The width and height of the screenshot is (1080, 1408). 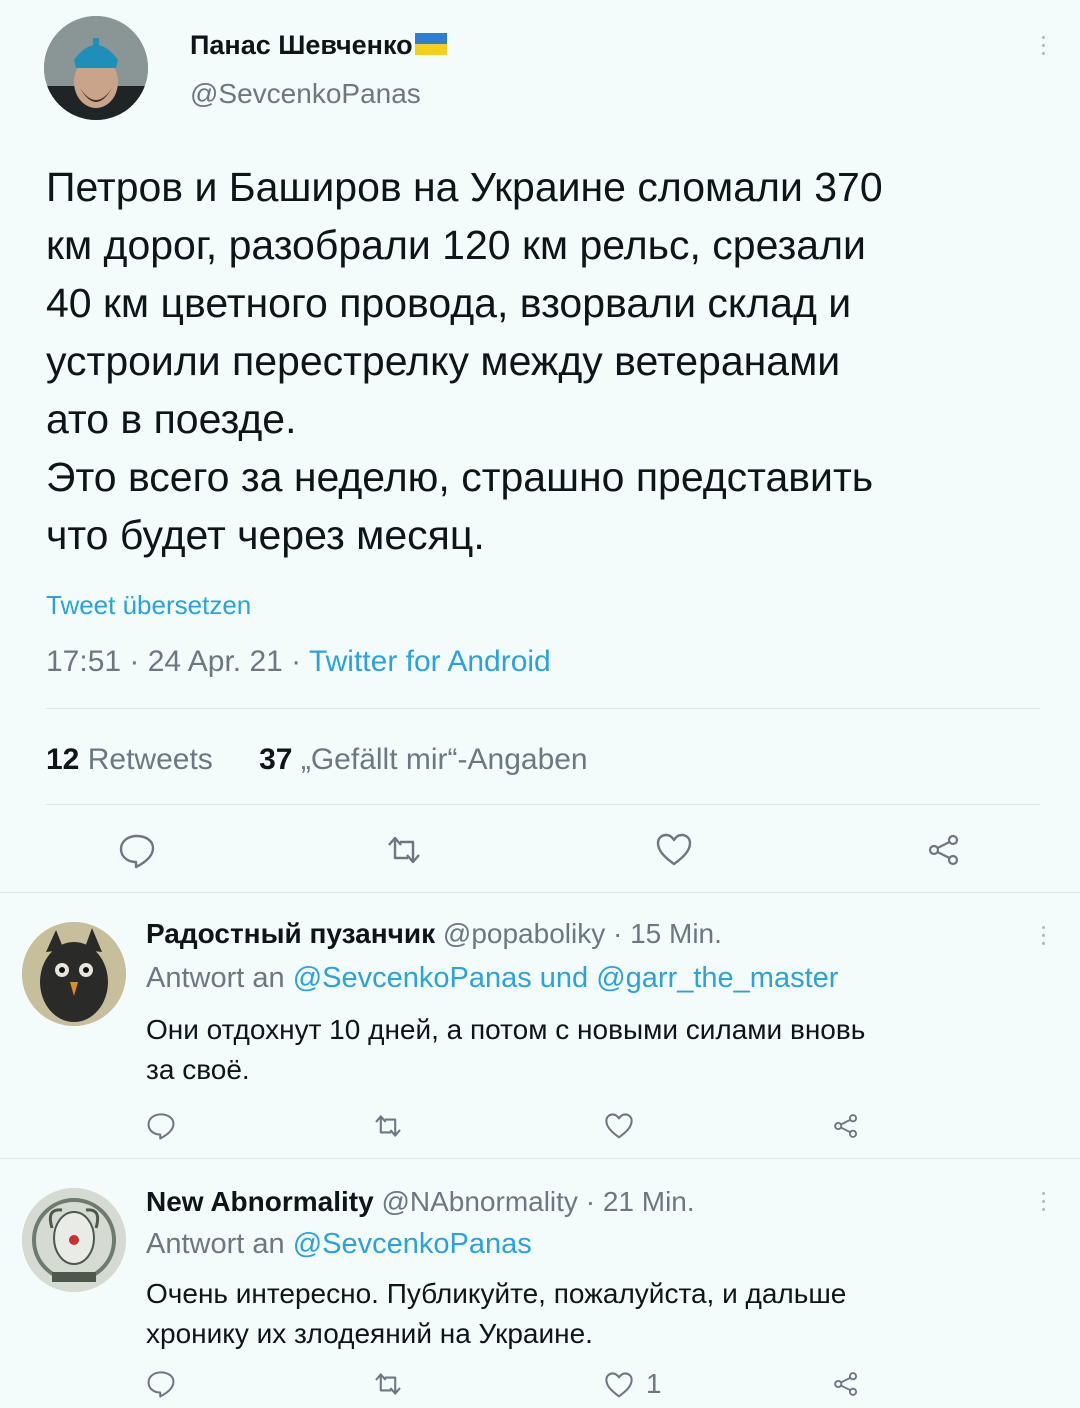 I want to click on retweets-label: Retweets, so click(x=150, y=759).